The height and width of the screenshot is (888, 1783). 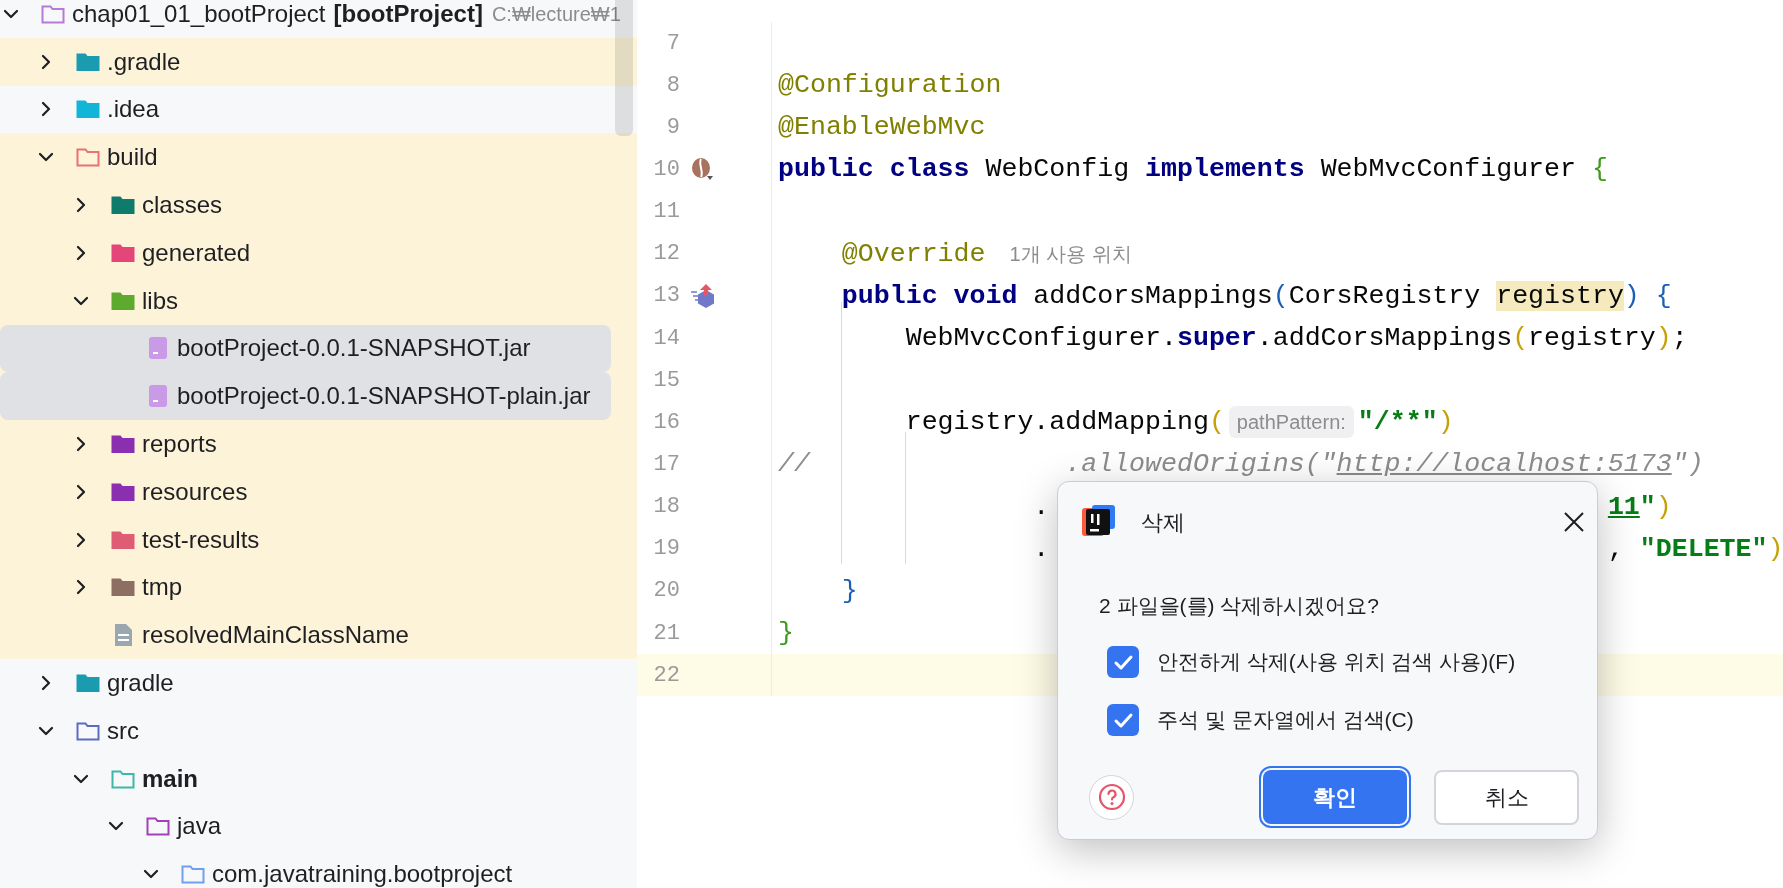 I want to click on tree-row: bootProject-0.0.1-SNAPSHOT-plain.jar, so click(x=305, y=396).